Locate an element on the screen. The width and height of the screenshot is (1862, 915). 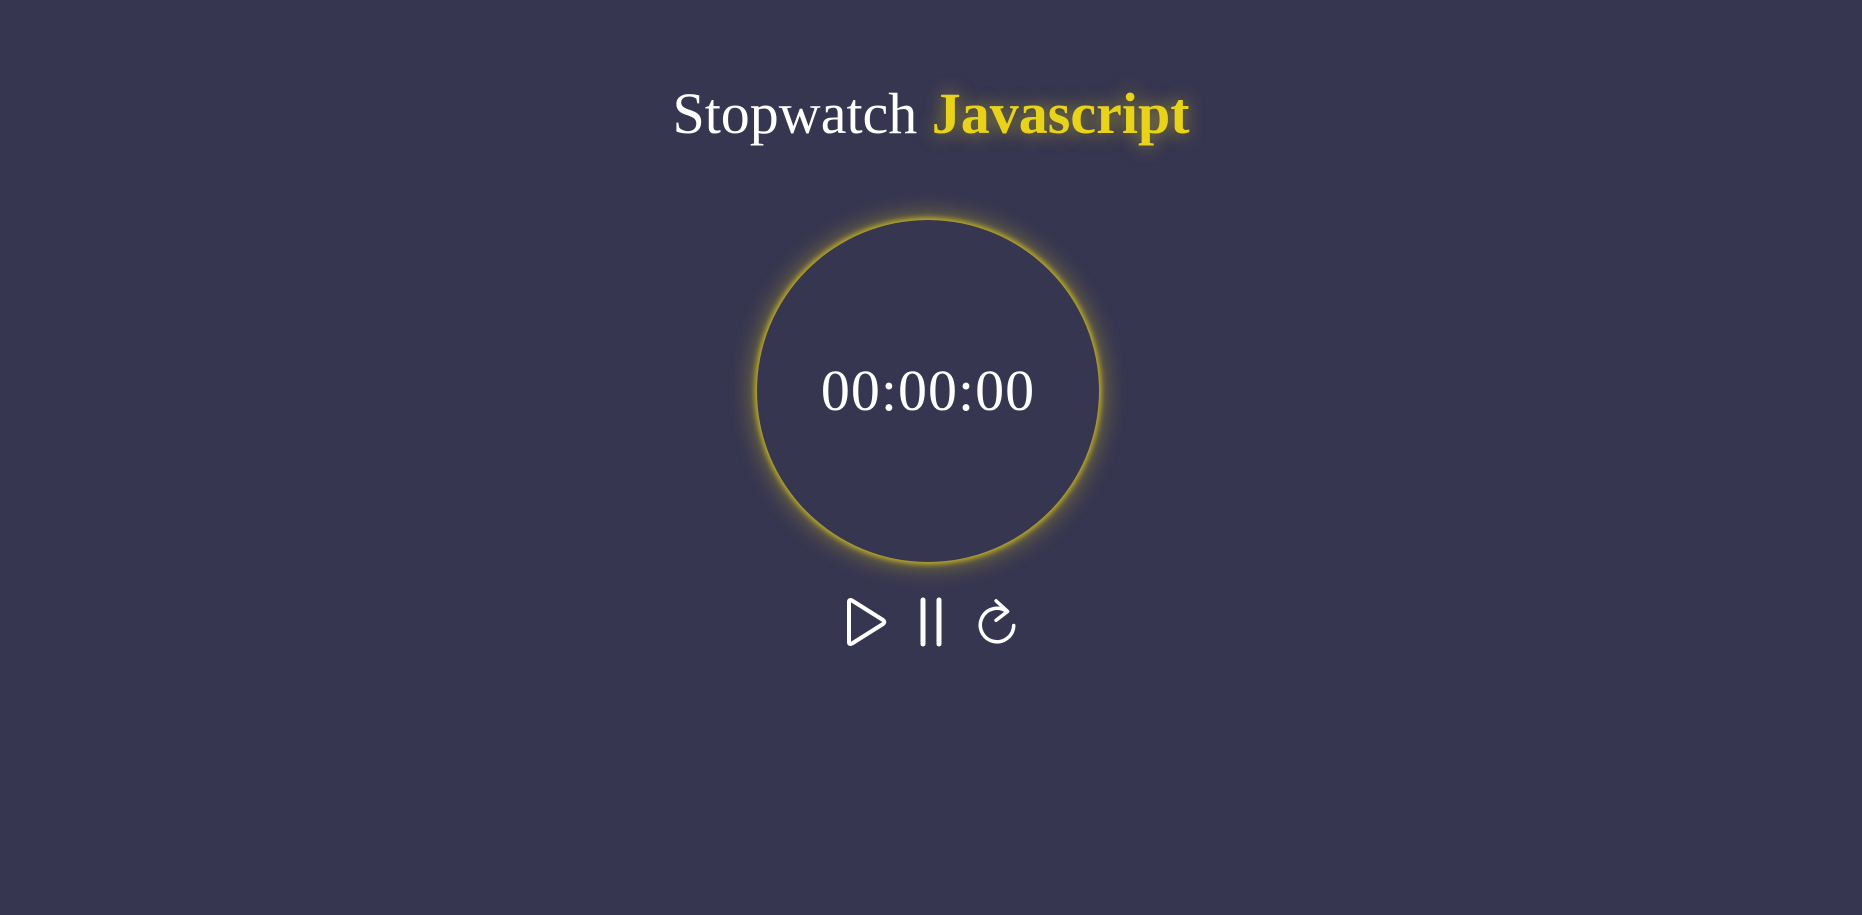
pause-icon is located at coordinates (931, 622).